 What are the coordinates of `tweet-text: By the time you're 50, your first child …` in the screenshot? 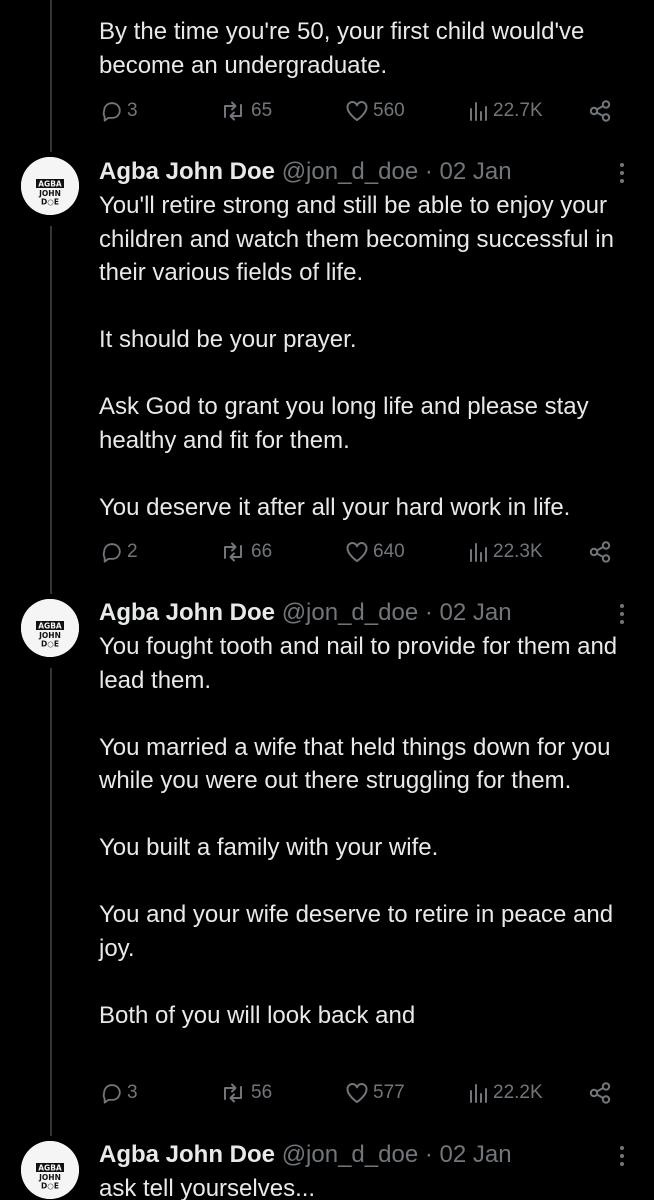 It's located at (342, 48).